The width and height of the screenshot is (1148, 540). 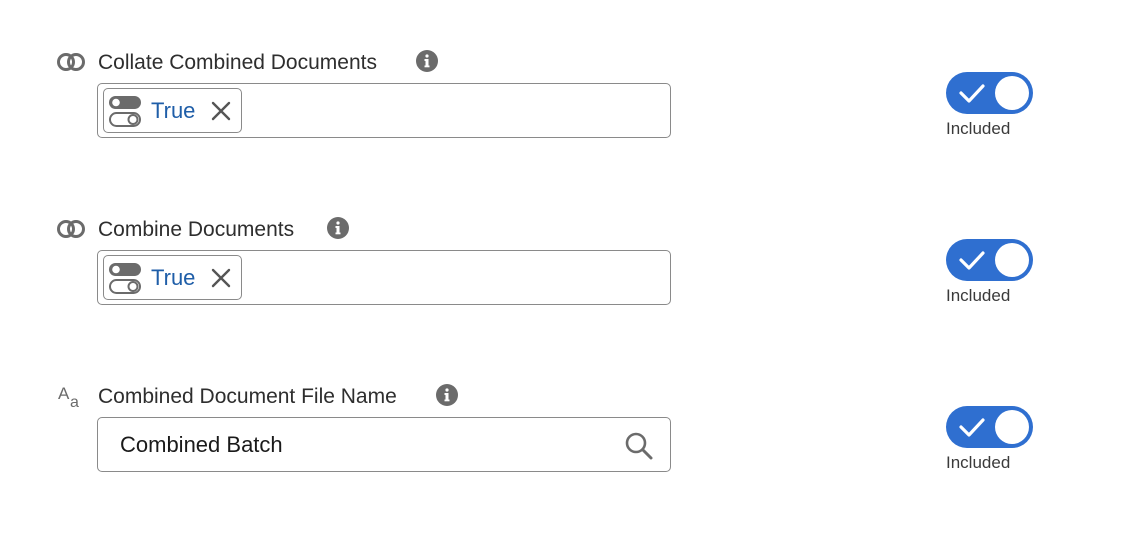 What do you see at coordinates (247, 396) in the screenshot?
I see `field-label: Combined Document File Name` at bounding box center [247, 396].